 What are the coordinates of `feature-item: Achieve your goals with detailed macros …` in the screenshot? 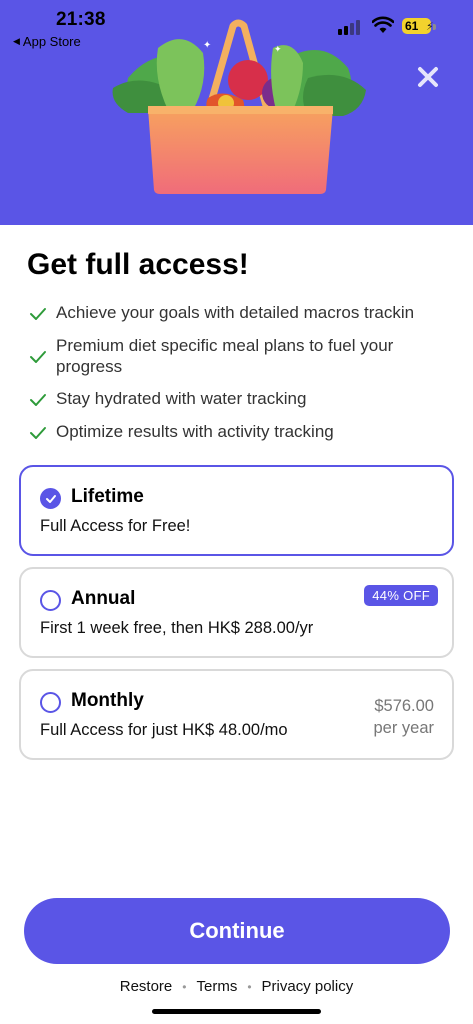 It's located at (243, 313).